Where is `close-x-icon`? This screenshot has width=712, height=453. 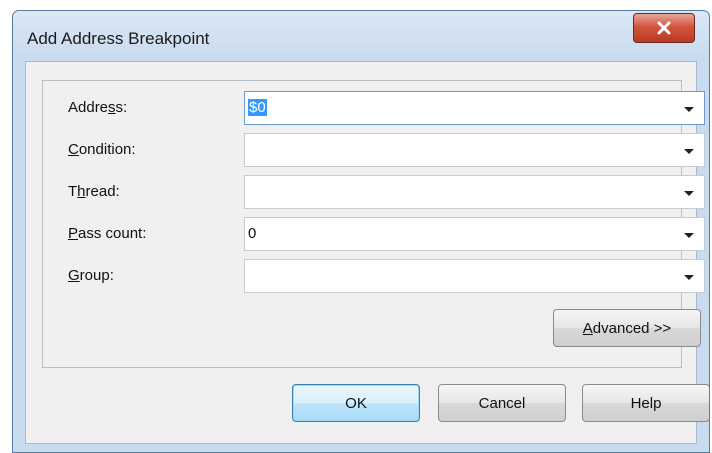
close-x-icon is located at coordinates (664, 28).